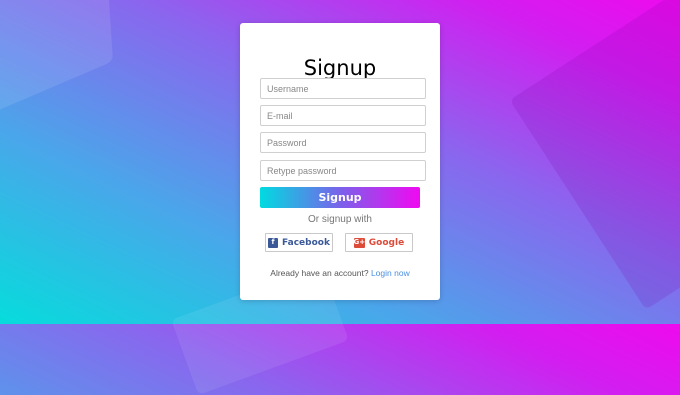 The width and height of the screenshot is (680, 395). What do you see at coordinates (343, 88) in the screenshot?
I see `username-input` at bounding box center [343, 88].